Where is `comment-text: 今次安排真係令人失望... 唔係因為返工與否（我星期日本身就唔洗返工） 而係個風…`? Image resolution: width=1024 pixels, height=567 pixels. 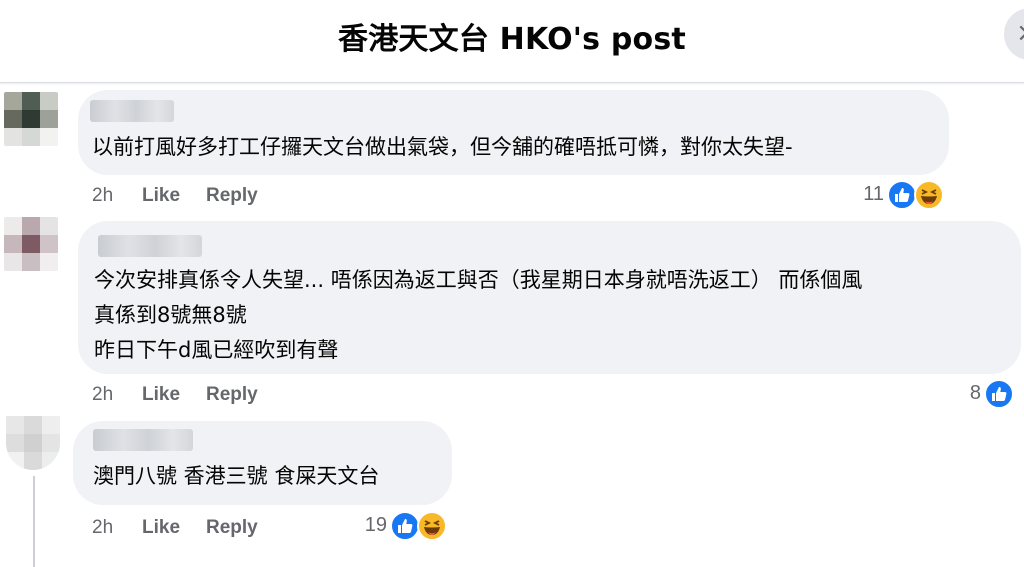
comment-text: 今次安排真係令人失望... 唔係因為返工與否（我星期日本身就唔洗返工） 而係個風… is located at coordinates (478, 315).